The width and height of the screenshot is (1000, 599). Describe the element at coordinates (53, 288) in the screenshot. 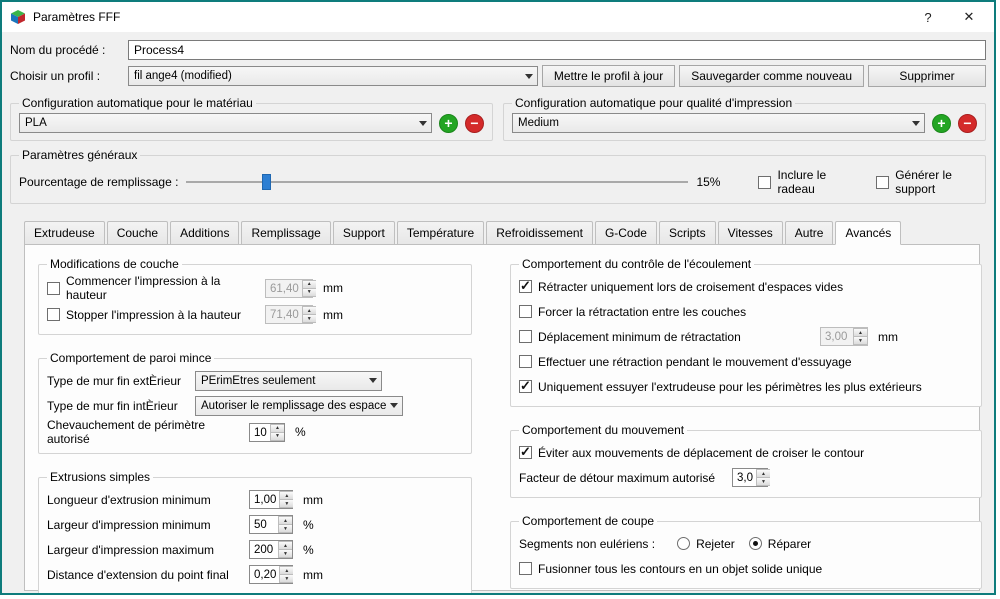

I see `start-at-height-checkbox` at that location.